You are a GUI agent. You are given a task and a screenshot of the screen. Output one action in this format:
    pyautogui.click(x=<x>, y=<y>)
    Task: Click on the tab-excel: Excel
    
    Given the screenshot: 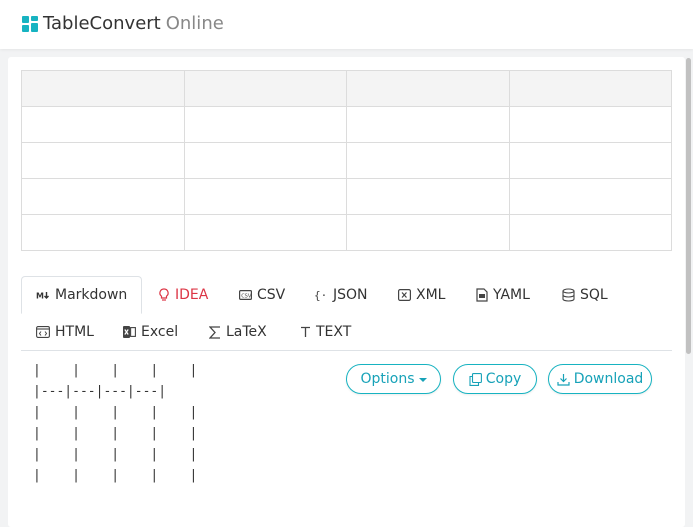 What is the action you would take?
    pyautogui.click(x=150, y=332)
    